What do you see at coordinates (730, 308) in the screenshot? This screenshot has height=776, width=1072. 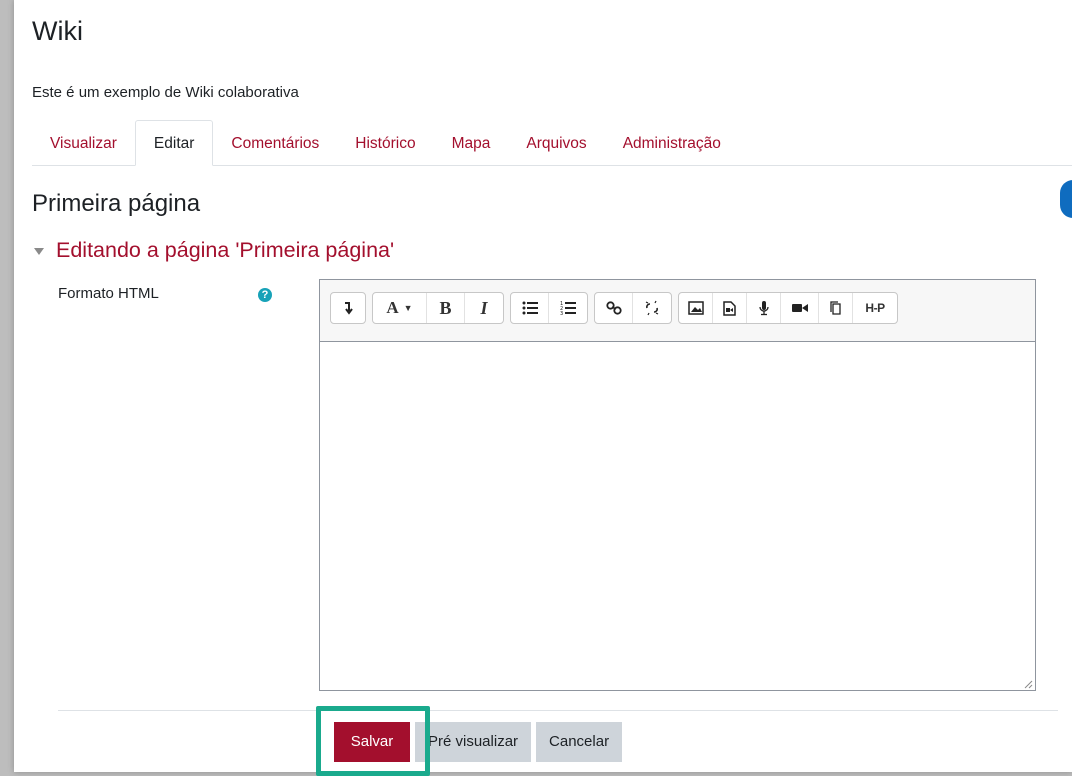 I see `media-icon` at bounding box center [730, 308].